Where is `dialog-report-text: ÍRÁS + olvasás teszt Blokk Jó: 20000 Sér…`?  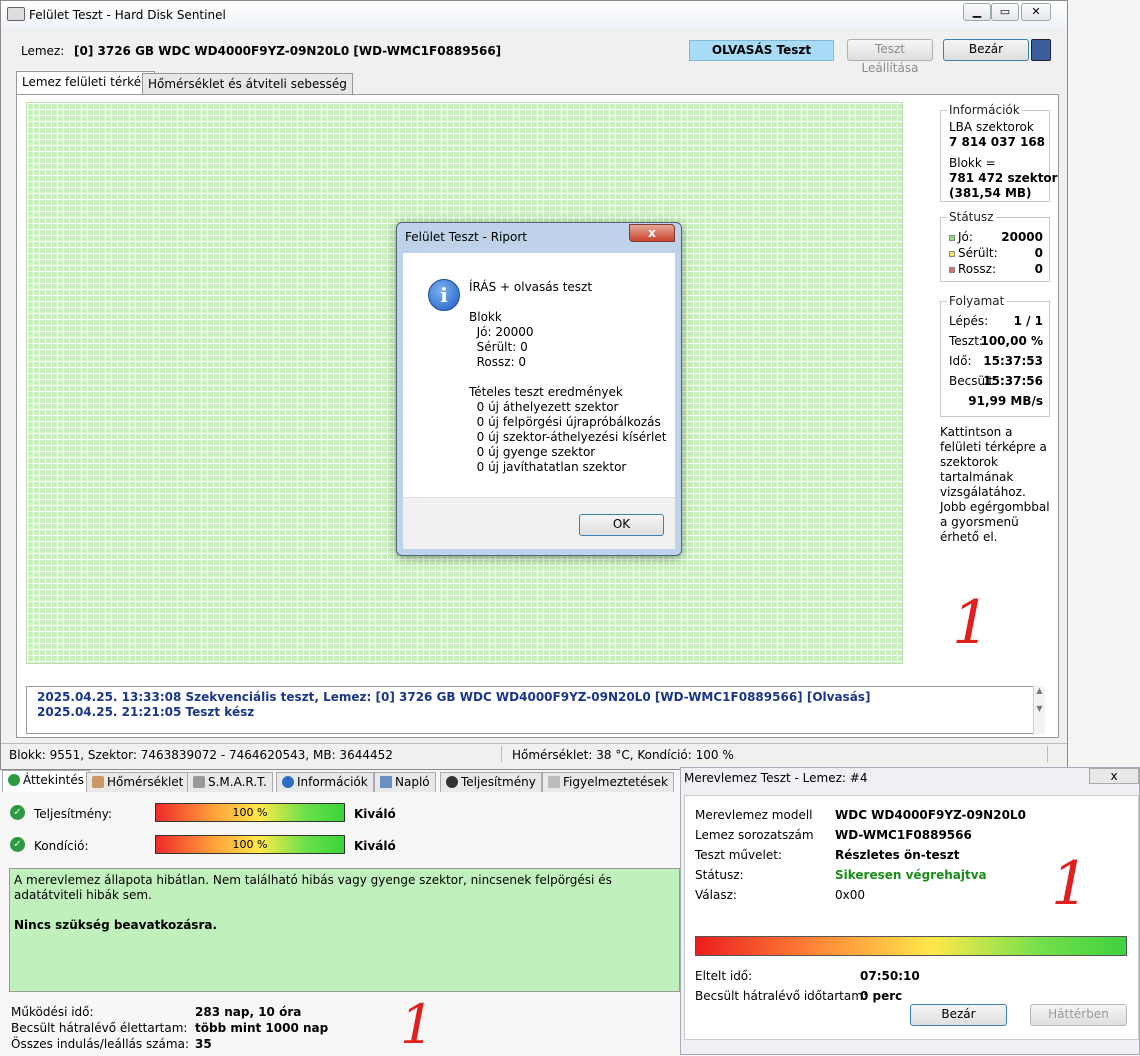
dialog-report-text: ÍRÁS + olvasás teszt Blokk Jó: 20000 Sér… is located at coordinates (568, 377).